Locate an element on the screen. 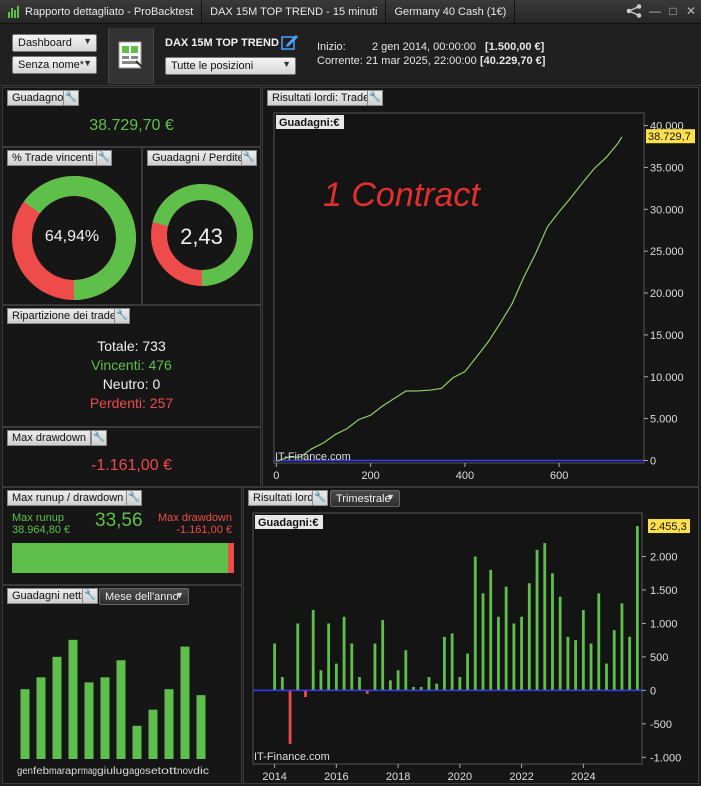  profitloss-panel-title: Guadagni / Perdite is located at coordinates (198, 158).